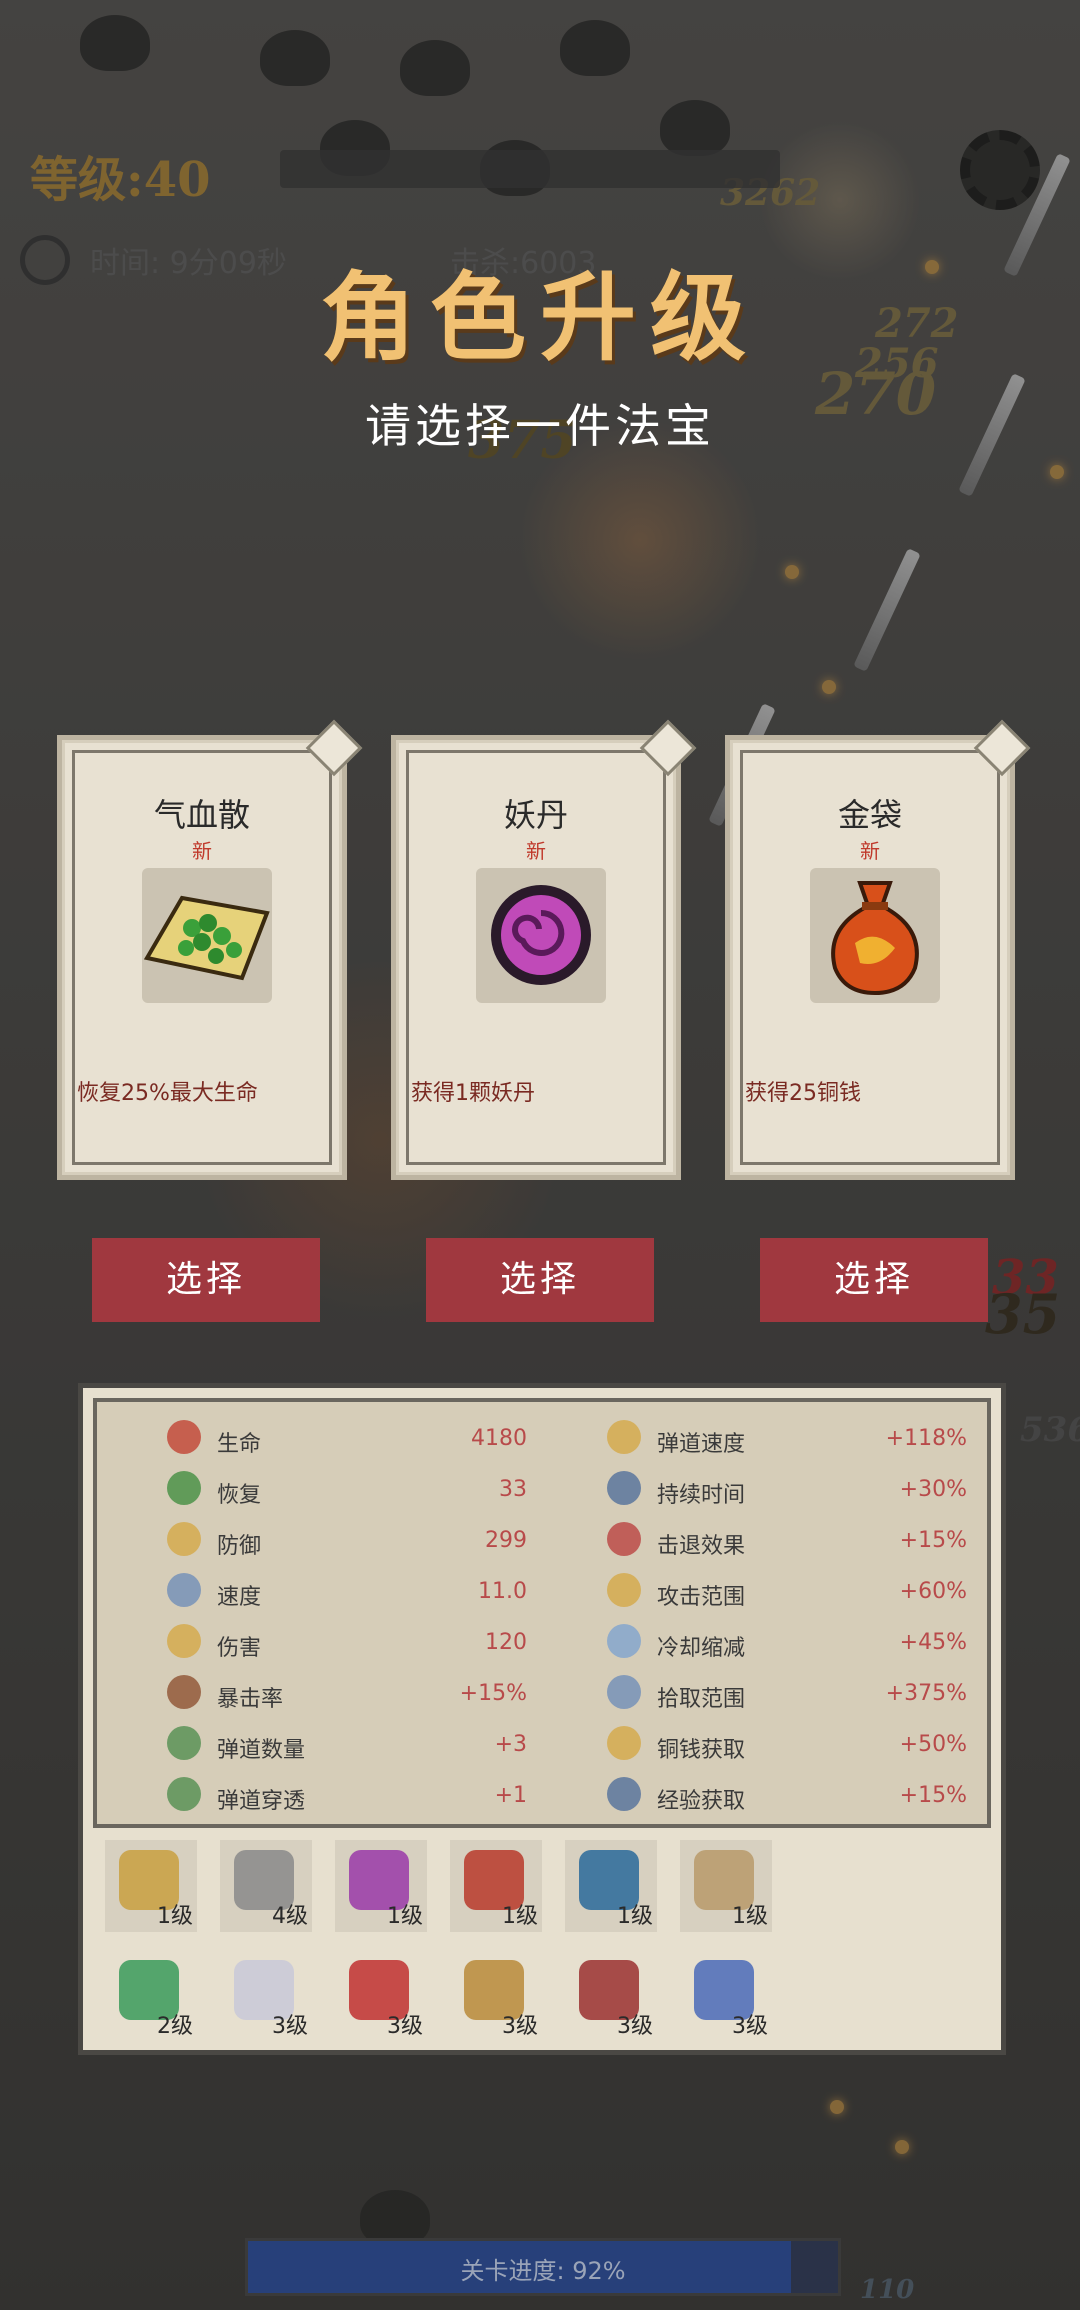  I want to click on shield-buddha-icon, so click(184, 1539).